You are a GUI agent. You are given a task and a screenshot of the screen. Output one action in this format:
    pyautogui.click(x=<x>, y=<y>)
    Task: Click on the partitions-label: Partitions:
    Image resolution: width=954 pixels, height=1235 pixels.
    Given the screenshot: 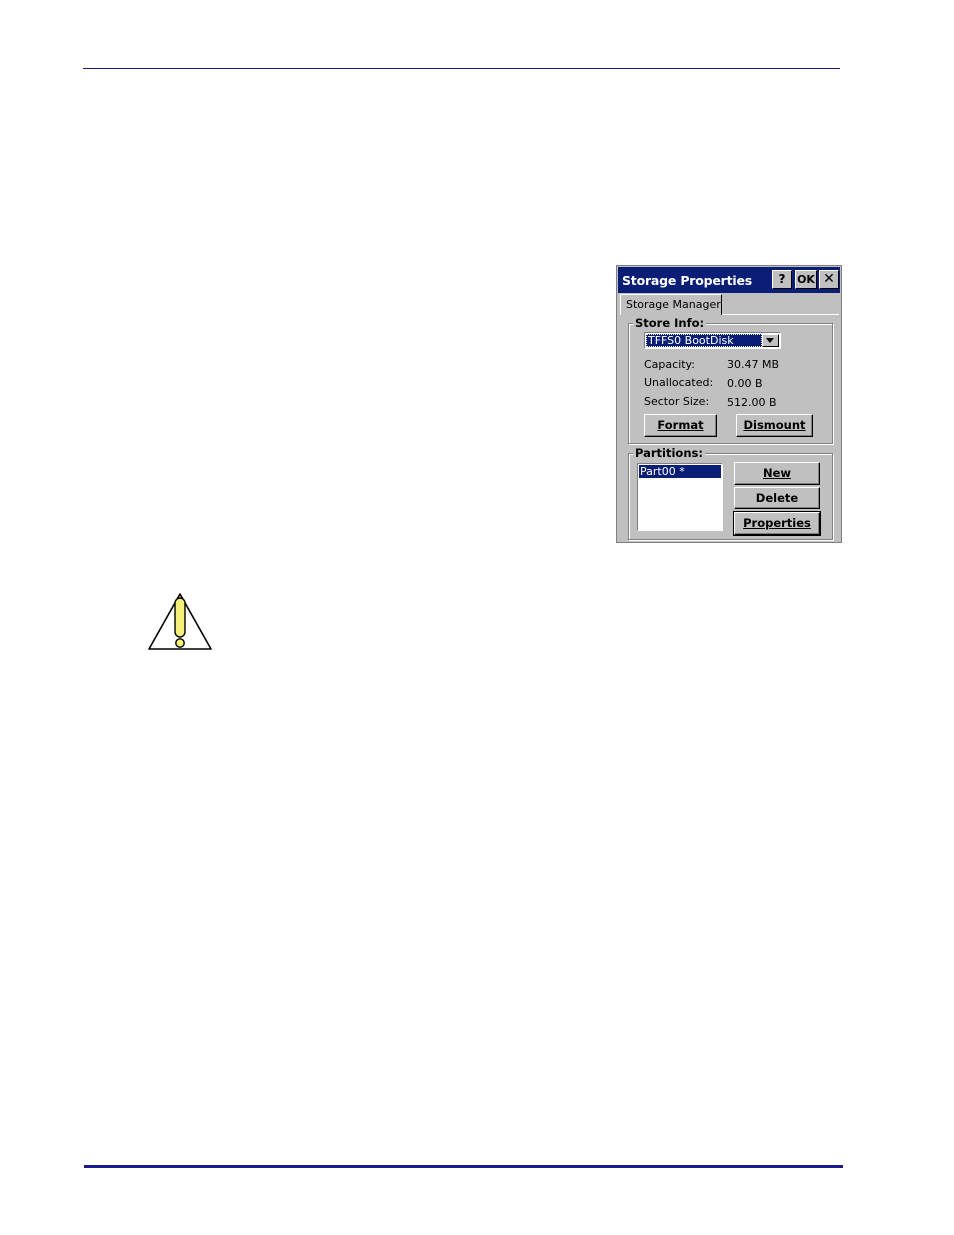 What is the action you would take?
    pyautogui.click(x=669, y=453)
    